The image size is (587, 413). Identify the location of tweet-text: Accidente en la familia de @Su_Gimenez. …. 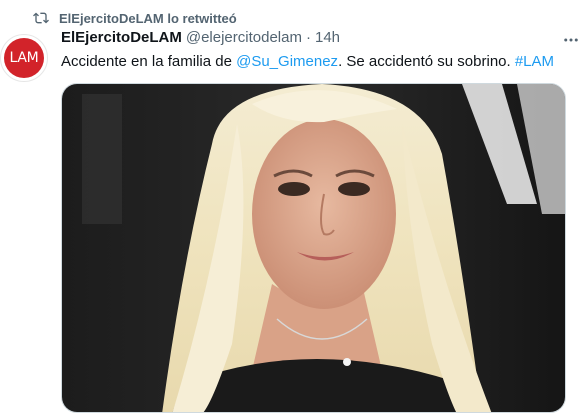
(316, 62).